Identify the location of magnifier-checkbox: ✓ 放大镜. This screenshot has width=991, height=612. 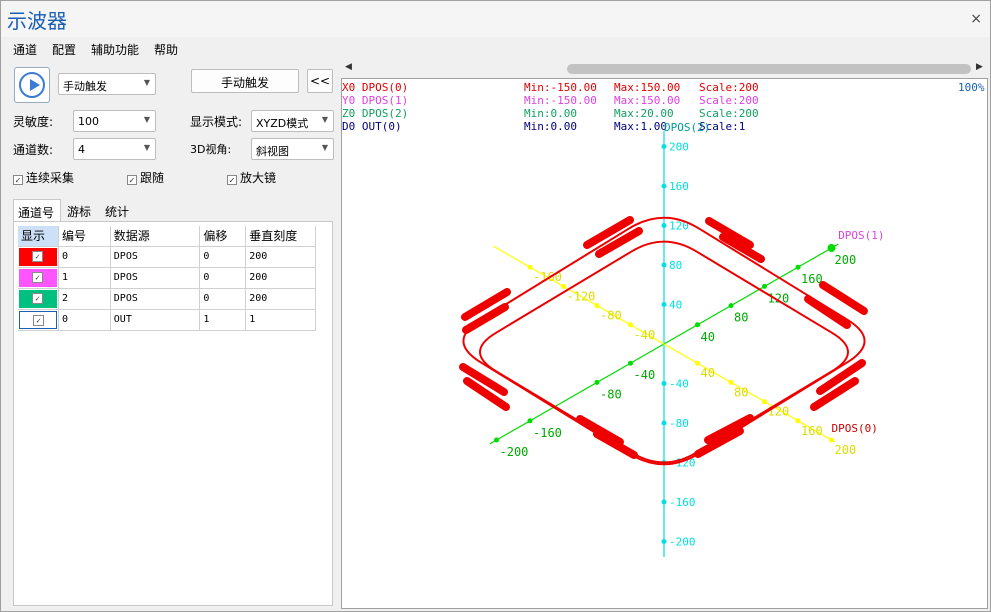
(251, 177).